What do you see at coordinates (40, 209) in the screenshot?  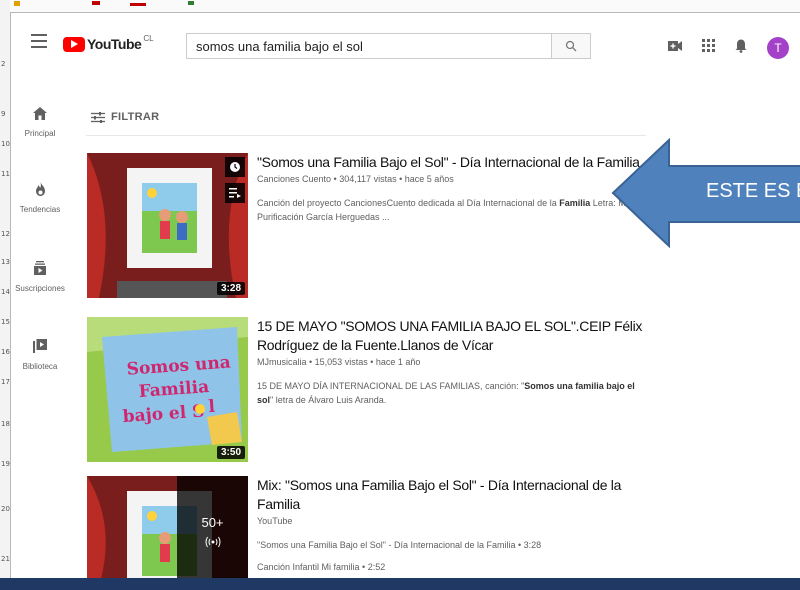 I see `sidebar-item-label: Tendencias` at bounding box center [40, 209].